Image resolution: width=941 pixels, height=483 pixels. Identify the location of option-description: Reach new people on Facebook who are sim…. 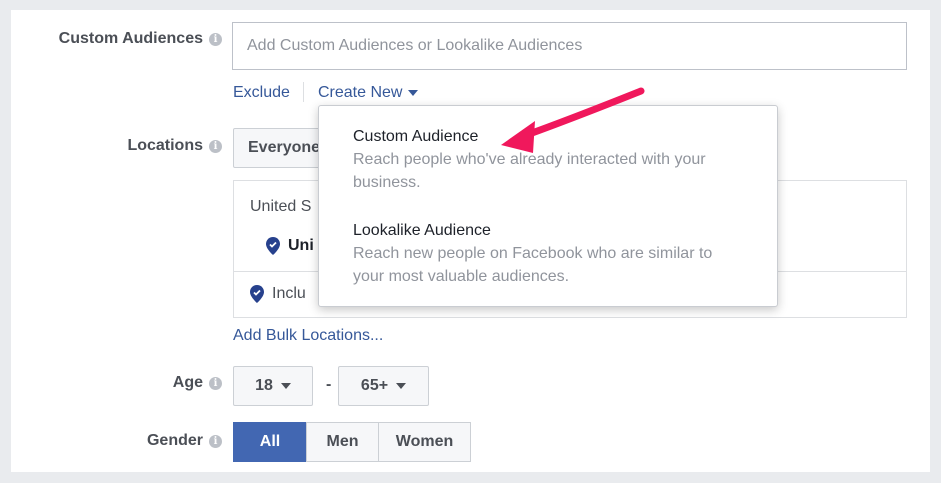
(533, 253).